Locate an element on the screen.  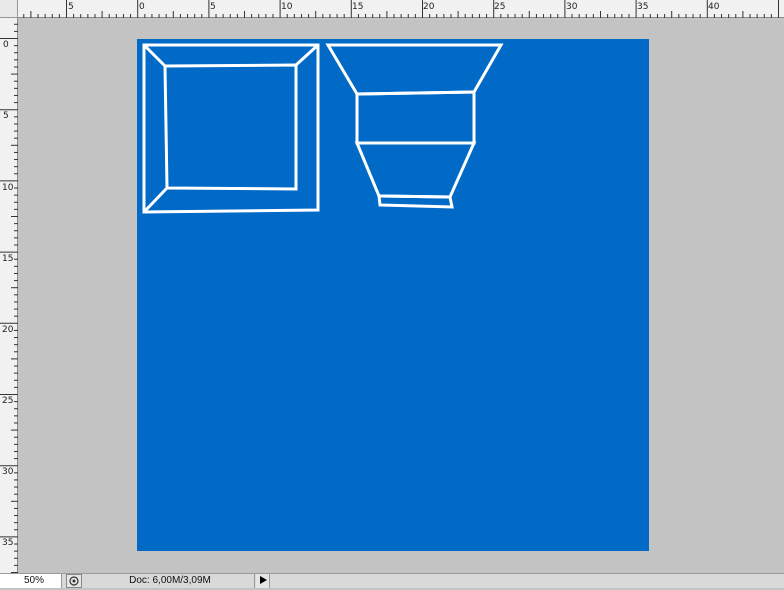
box-edge-top-left is located at coordinates (154, 55).